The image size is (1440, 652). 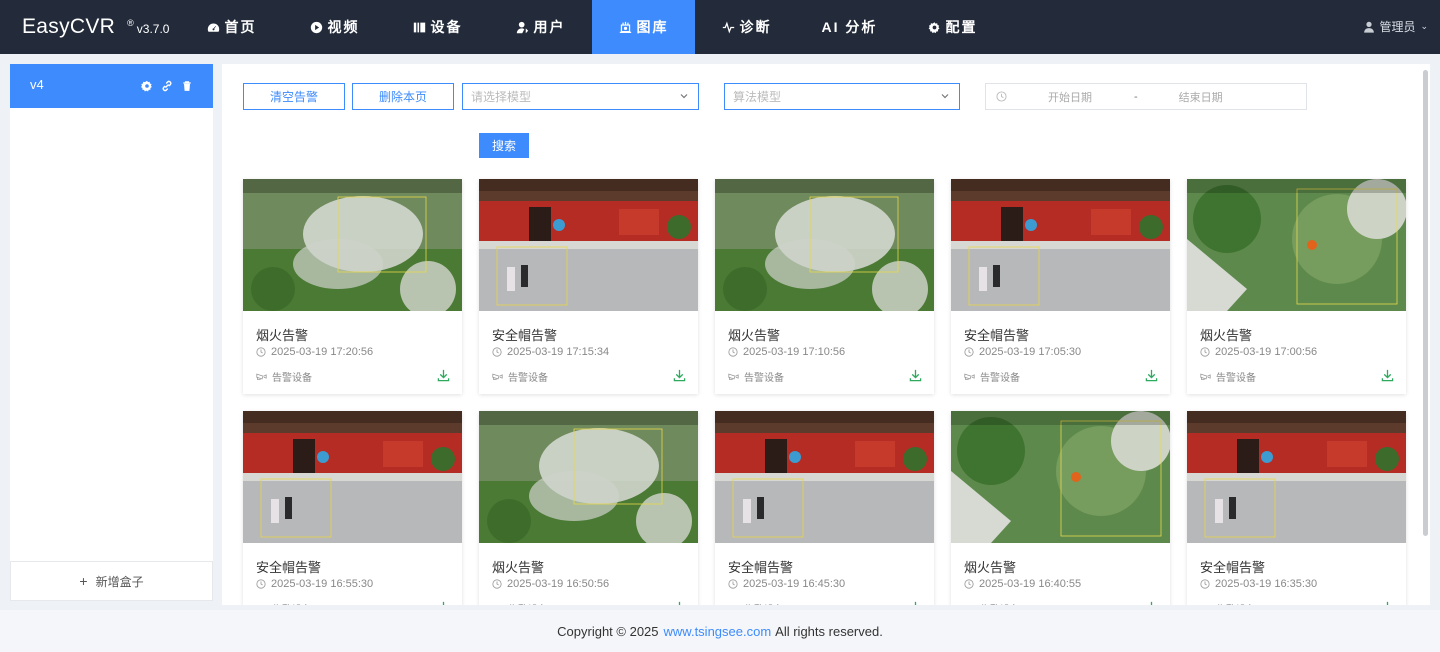 I want to click on alarm-time: 2025-03-19 16:40:55, so click(x=1022, y=584).